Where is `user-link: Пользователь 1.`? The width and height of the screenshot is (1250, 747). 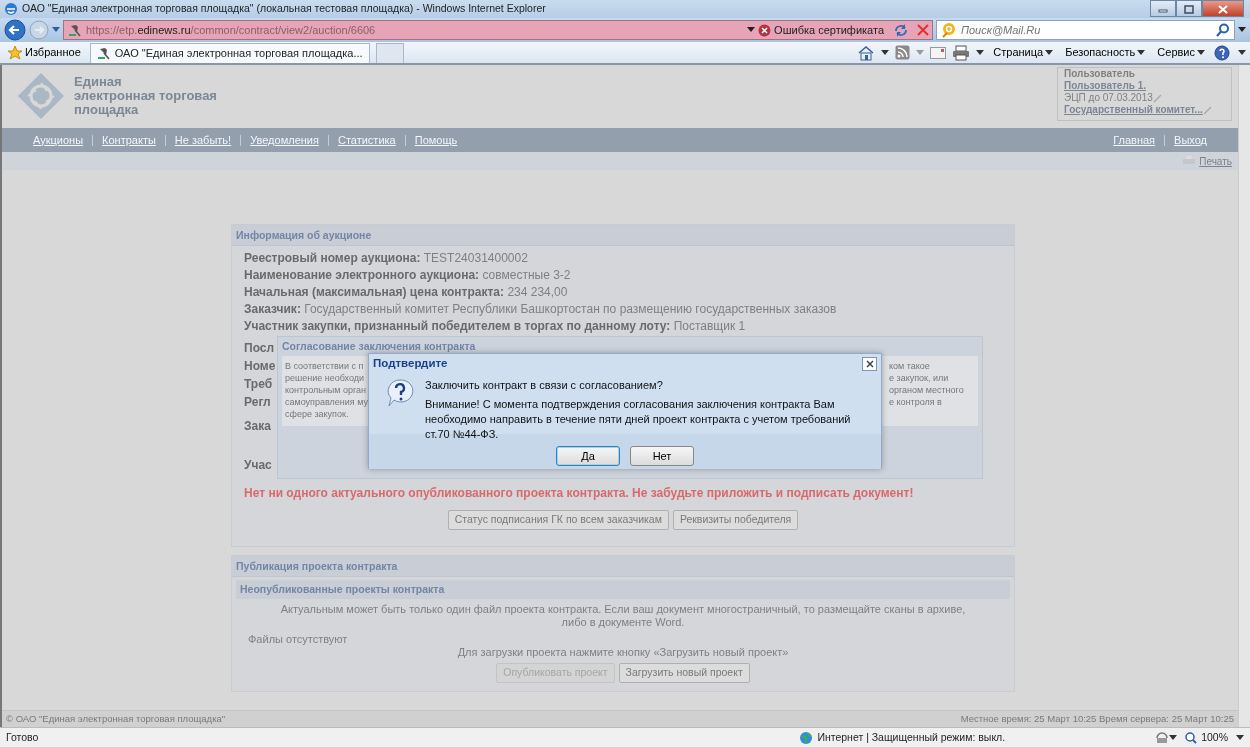
user-link: Пользователь 1. is located at coordinates (1105, 85).